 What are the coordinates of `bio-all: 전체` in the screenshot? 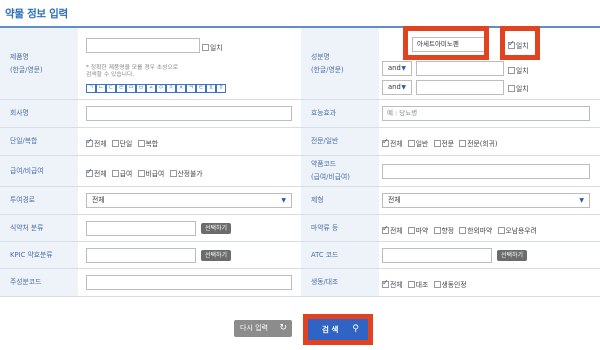 It's located at (392, 283).